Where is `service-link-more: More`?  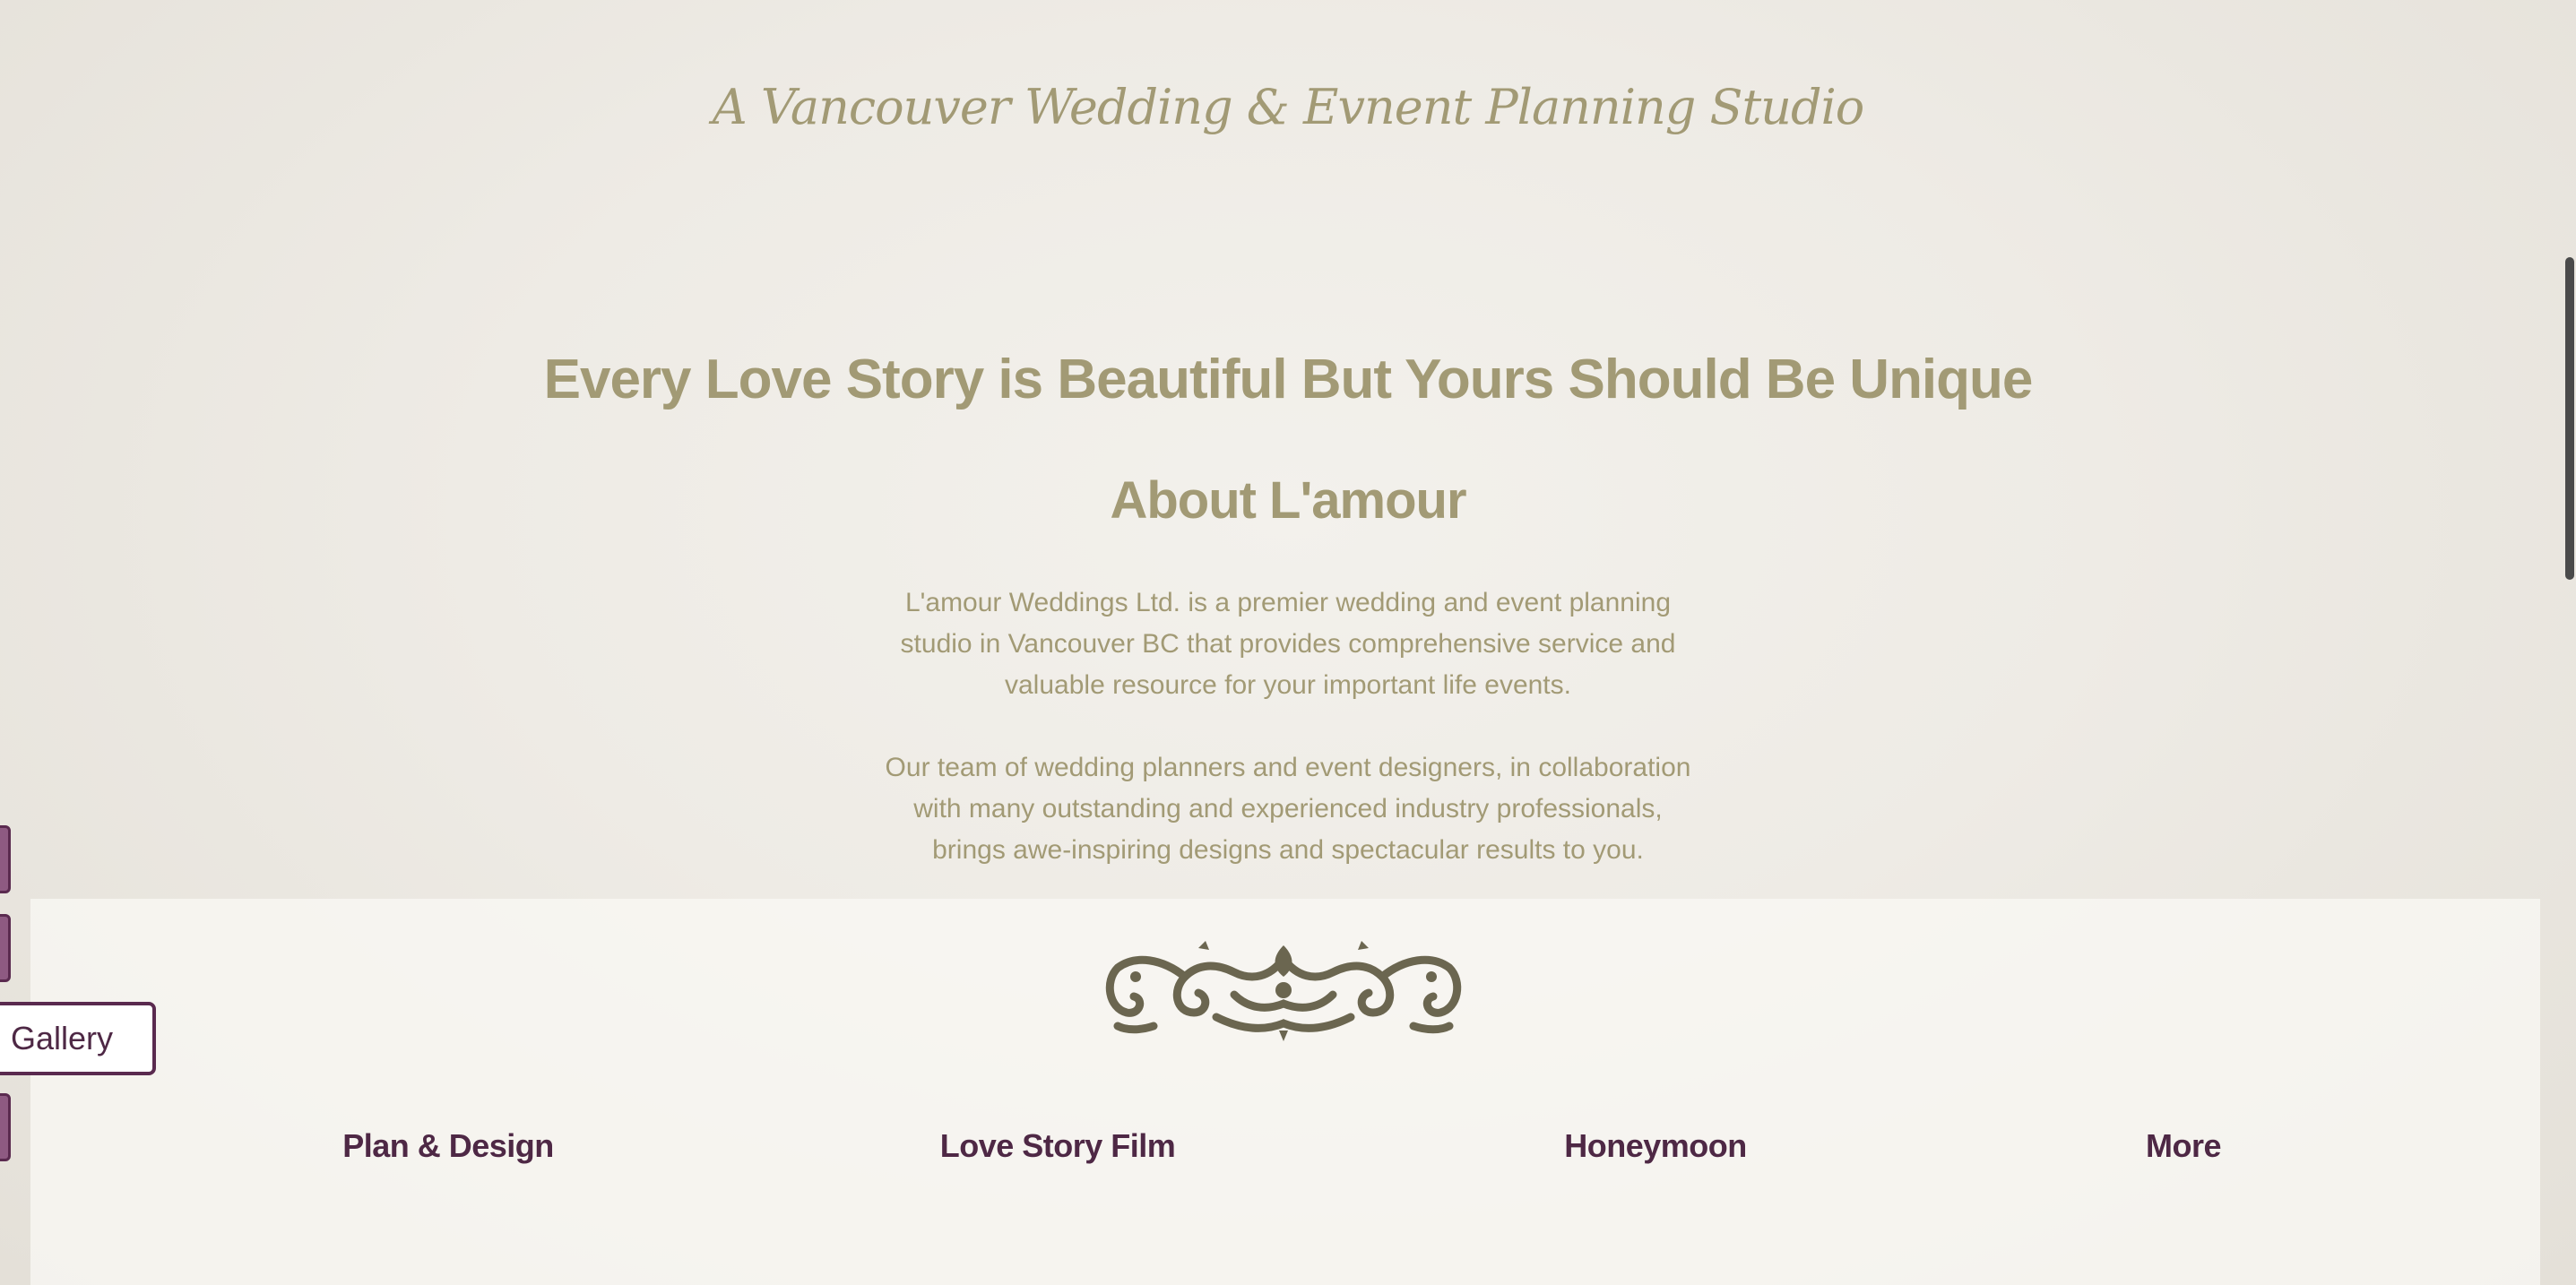
service-link-more: More is located at coordinates (2184, 1146).